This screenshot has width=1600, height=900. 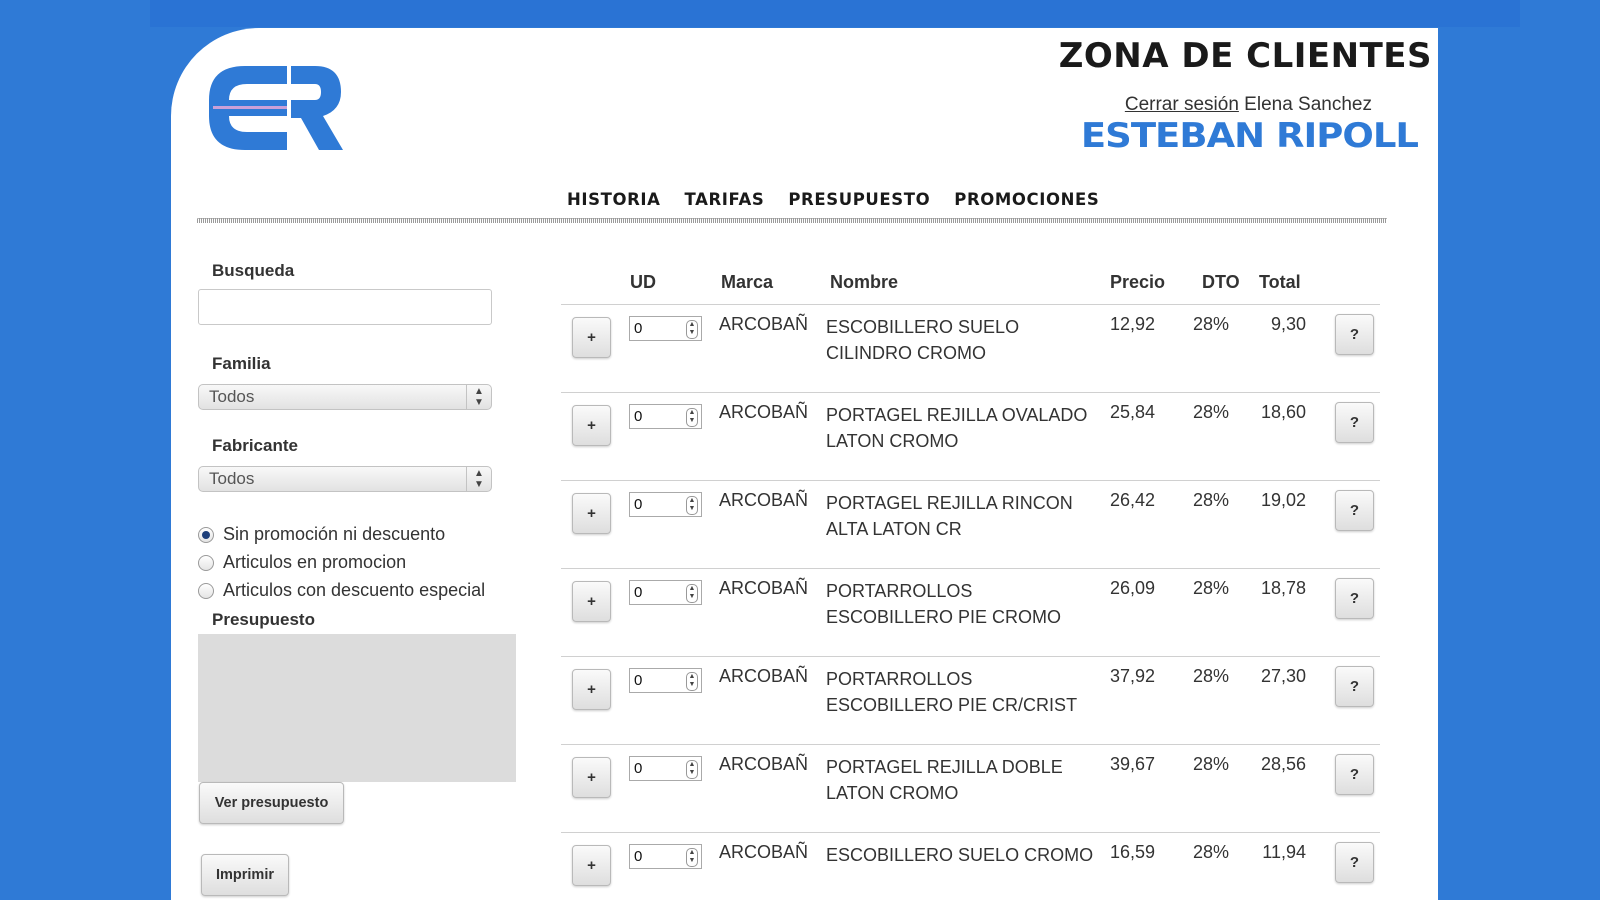 What do you see at coordinates (345, 307) in the screenshot?
I see `search-input` at bounding box center [345, 307].